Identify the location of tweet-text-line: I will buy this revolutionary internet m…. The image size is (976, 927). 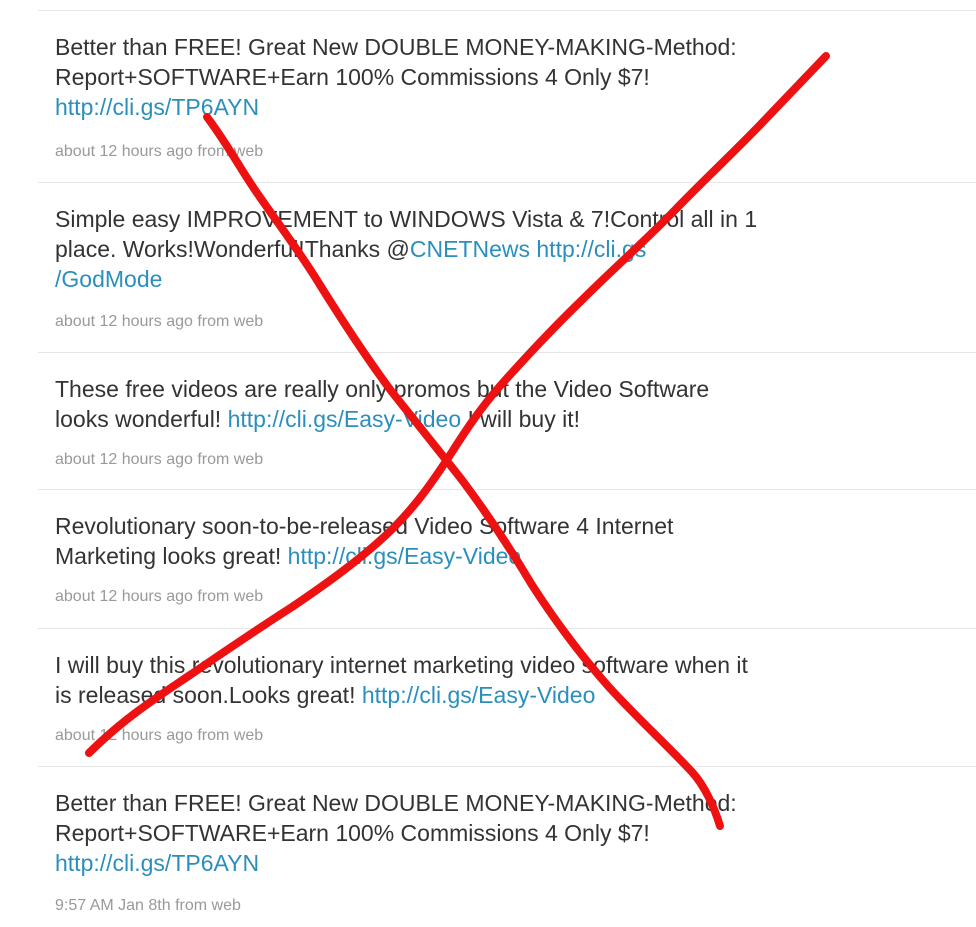
(495, 665).